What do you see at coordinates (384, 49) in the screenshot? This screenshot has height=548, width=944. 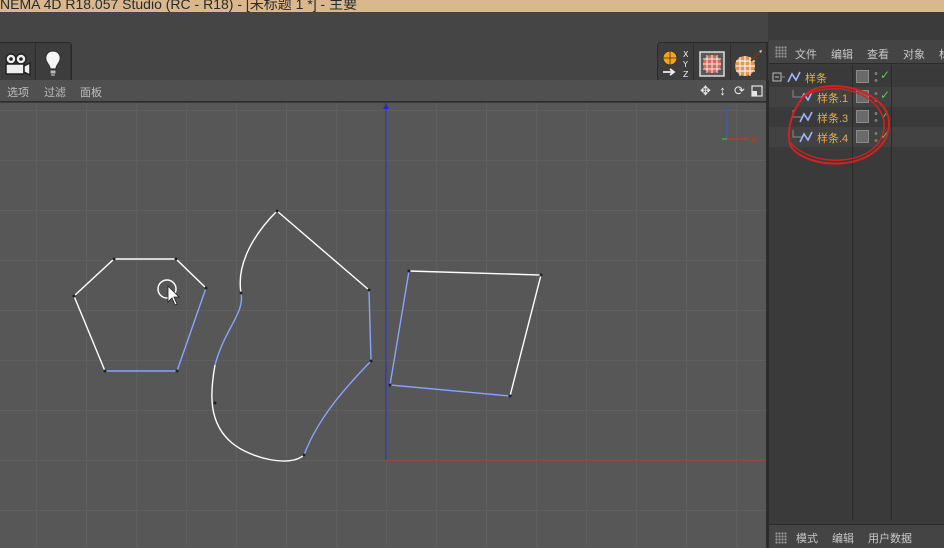 I see `toolbar-area: X Y Z` at bounding box center [384, 49].